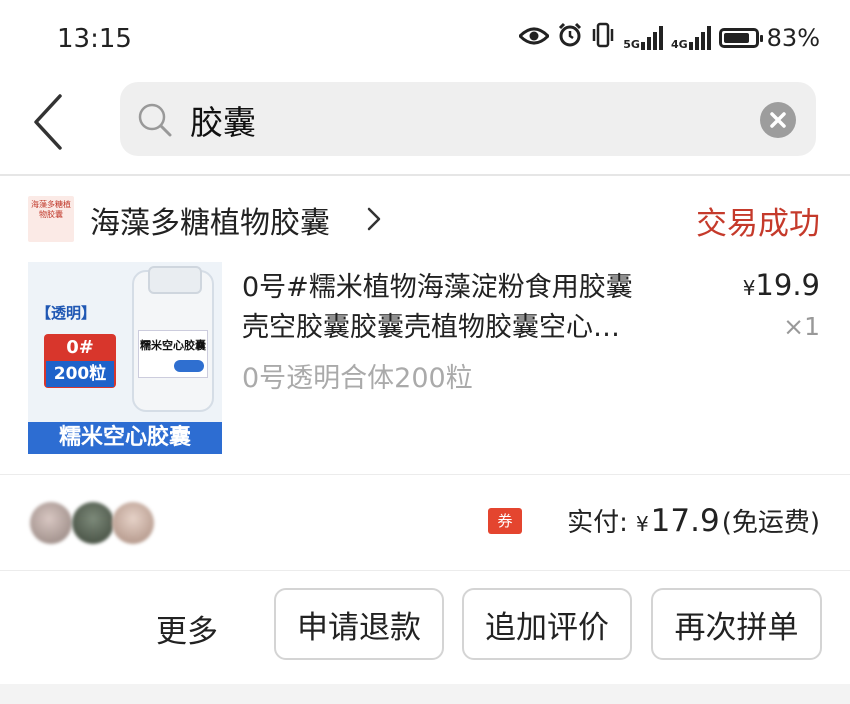 This screenshot has height=704, width=850. What do you see at coordinates (740, 38) in the screenshot?
I see `battery-icon` at bounding box center [740, 38].